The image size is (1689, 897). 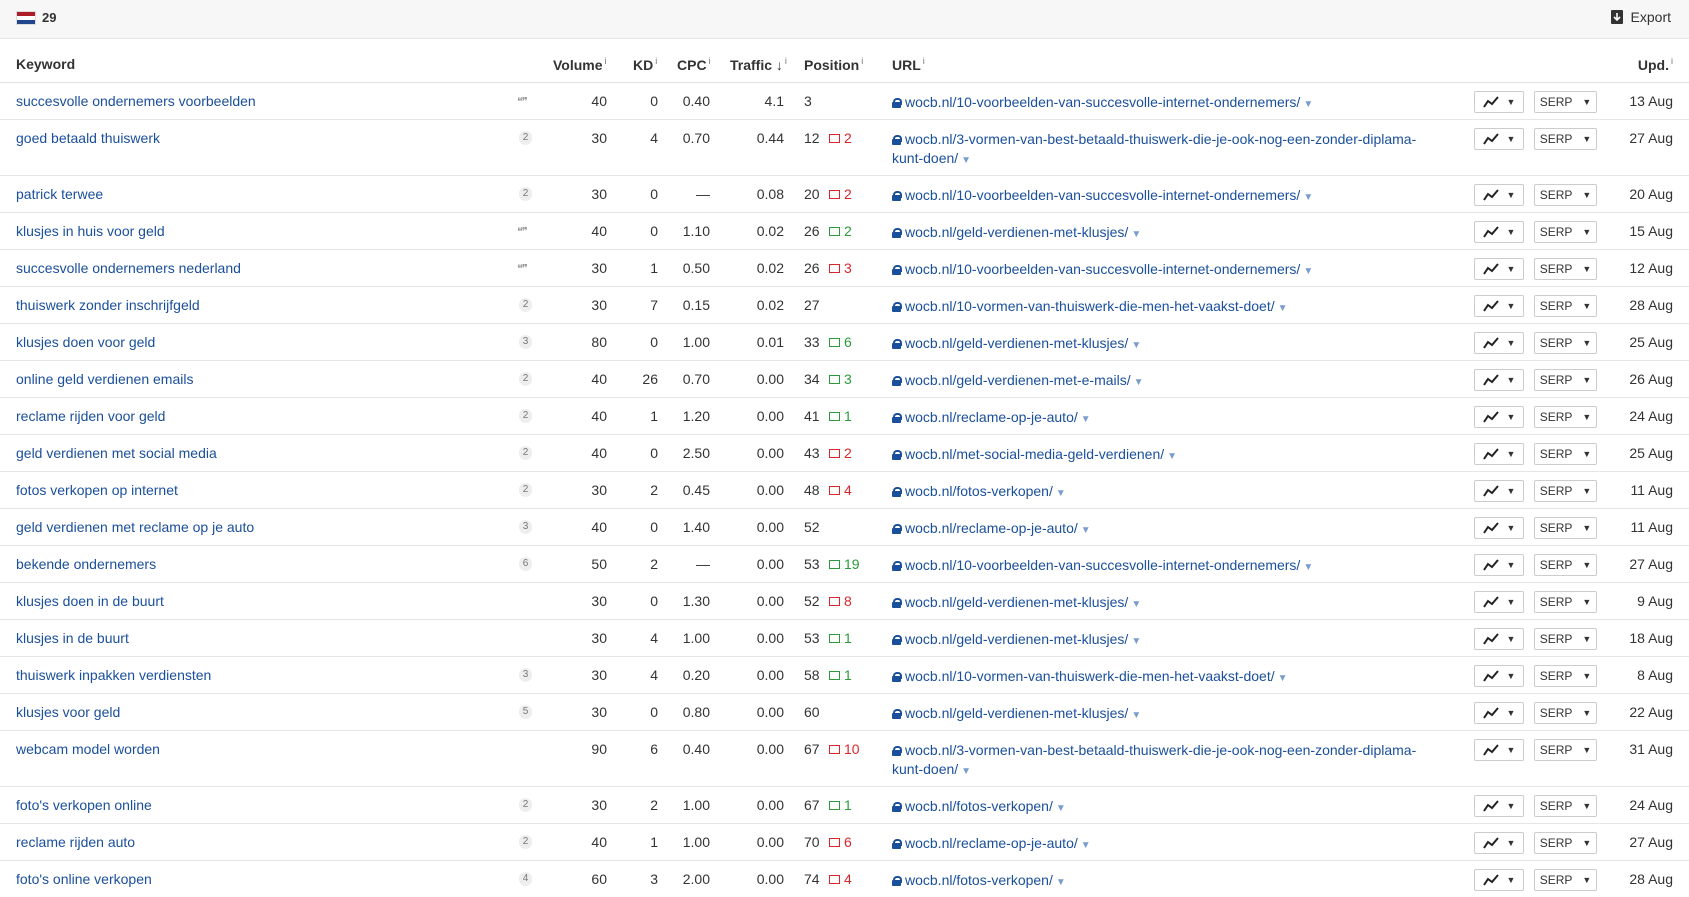 What do you see at coordinates (86, 564) in the screenshot?
I see `keyword-link: bekende ondernemers` at bounding box center [86, 564].